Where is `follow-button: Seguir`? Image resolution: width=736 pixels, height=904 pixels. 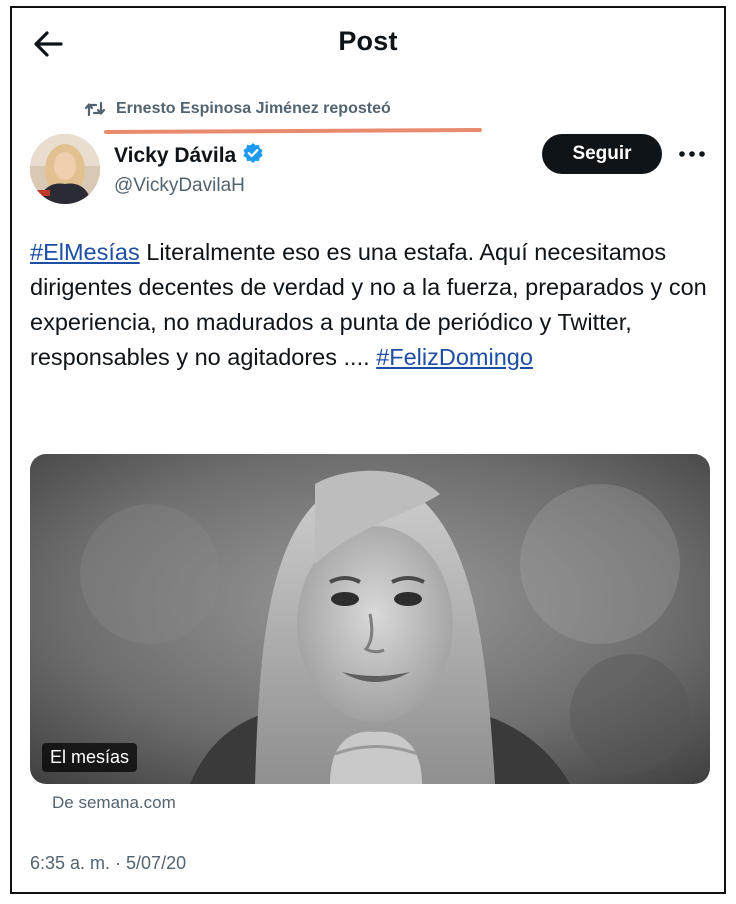
follow-button: Seguir is located at coordinates (602, 154).